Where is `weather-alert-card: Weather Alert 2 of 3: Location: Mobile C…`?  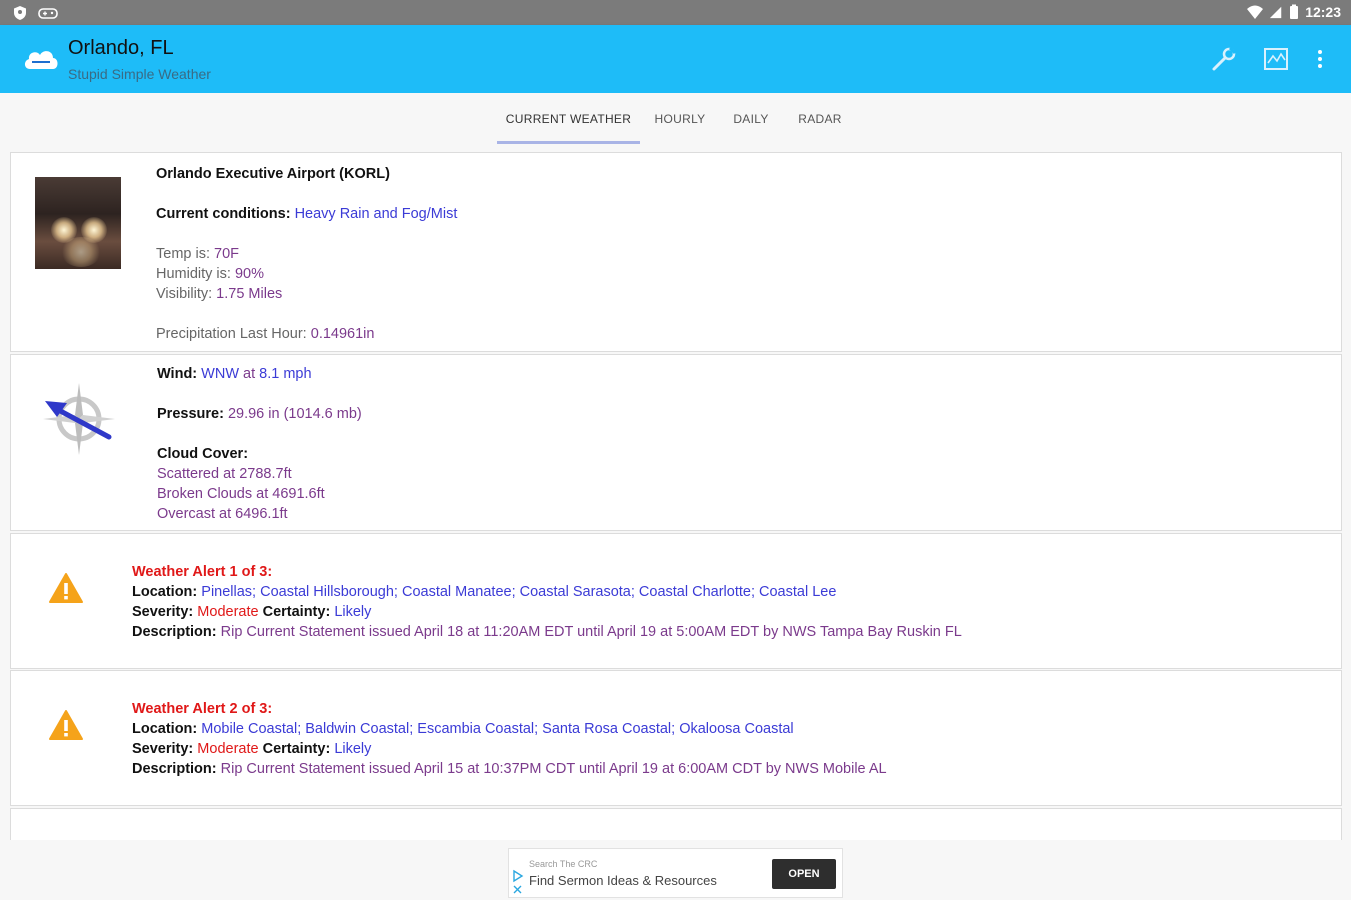
weather-alert-card: Weather Alert 2 of 3: Location: Mobile C… is located at coordinates (676, 738).